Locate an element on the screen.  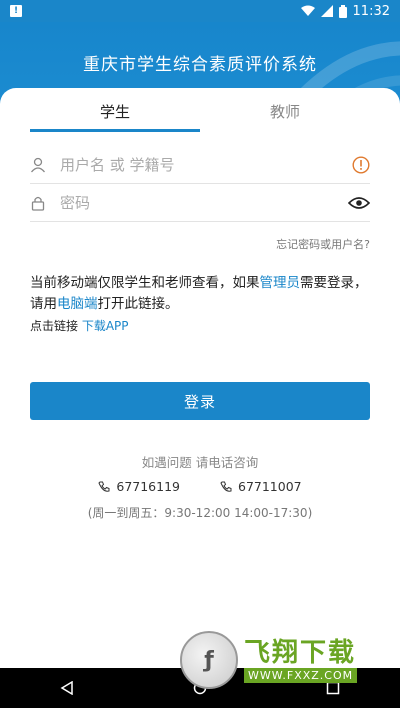
password-field is located at coordinates (200, 203).